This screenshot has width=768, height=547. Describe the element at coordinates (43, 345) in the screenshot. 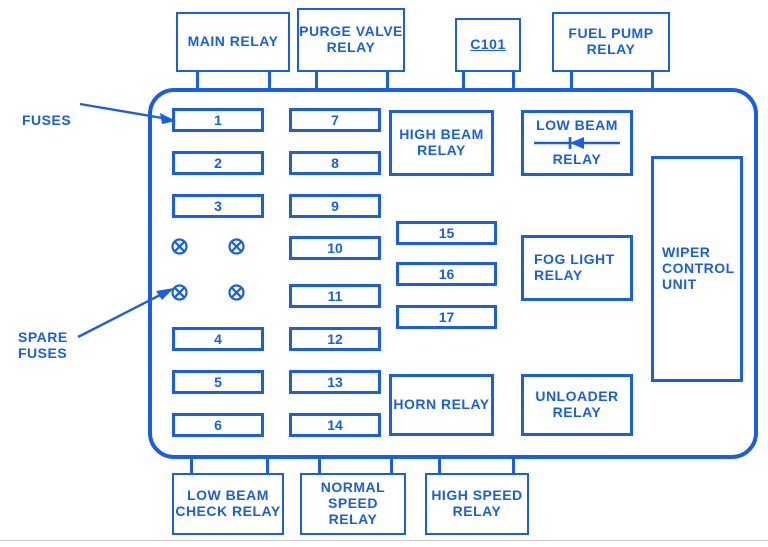

I see `annotation-spare-fuses-label: SPARE FUSES` at that location.